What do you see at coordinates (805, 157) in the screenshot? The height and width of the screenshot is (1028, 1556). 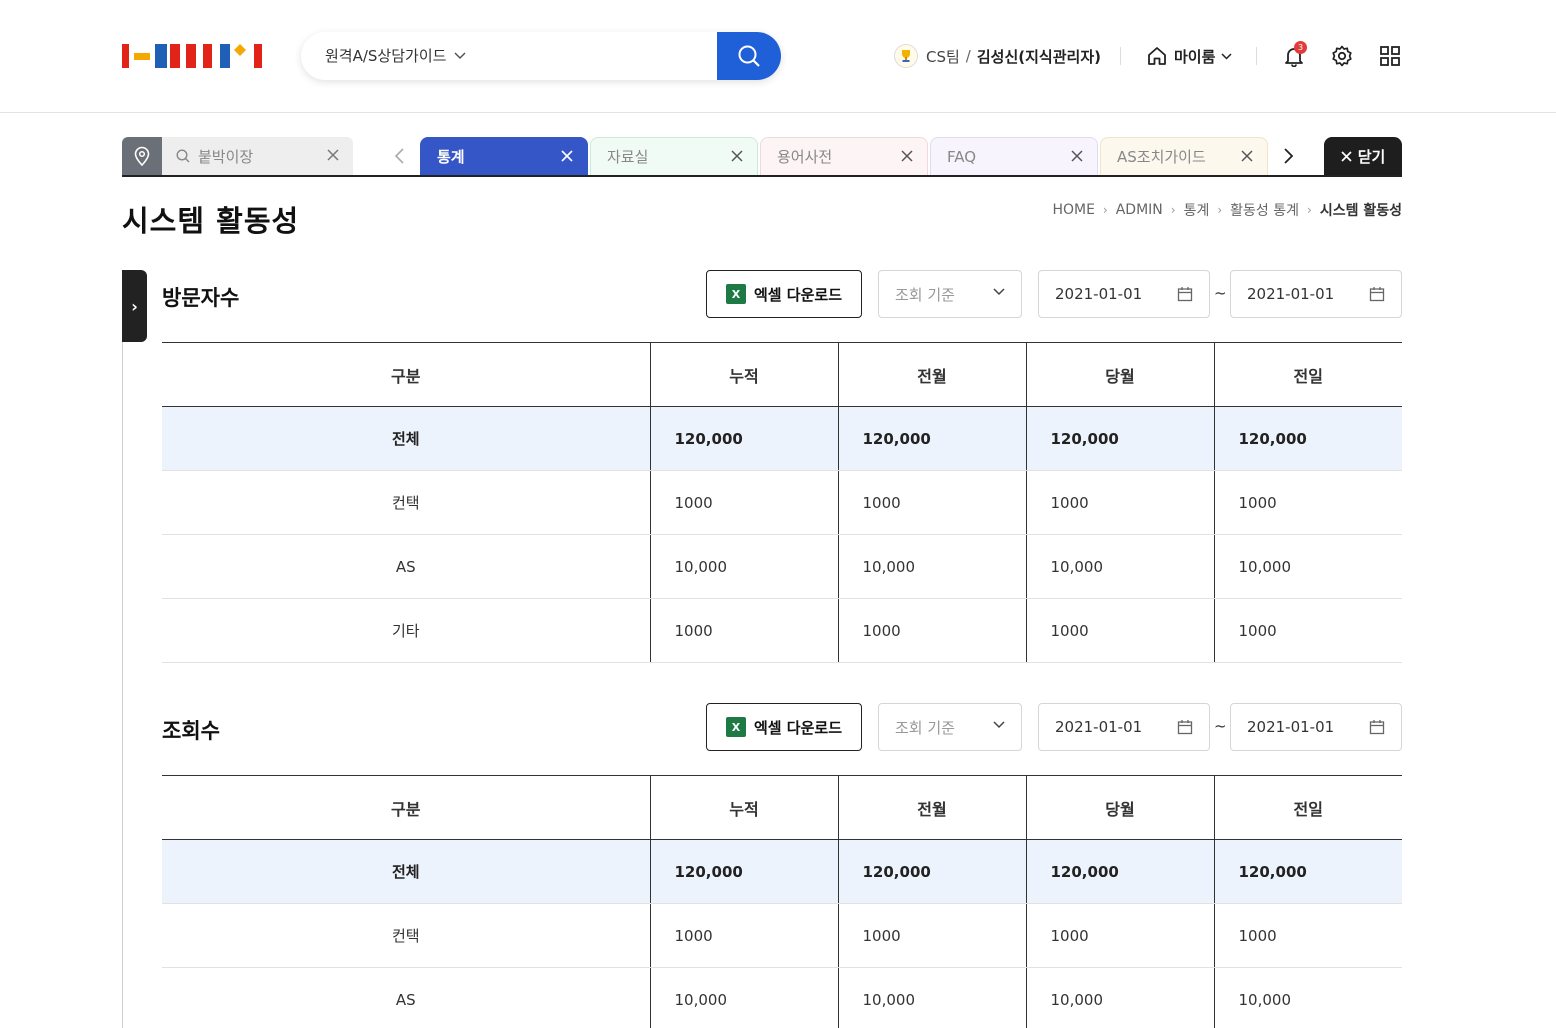 I see `tab-label: 용어사전` at bounding box center [805, 157].